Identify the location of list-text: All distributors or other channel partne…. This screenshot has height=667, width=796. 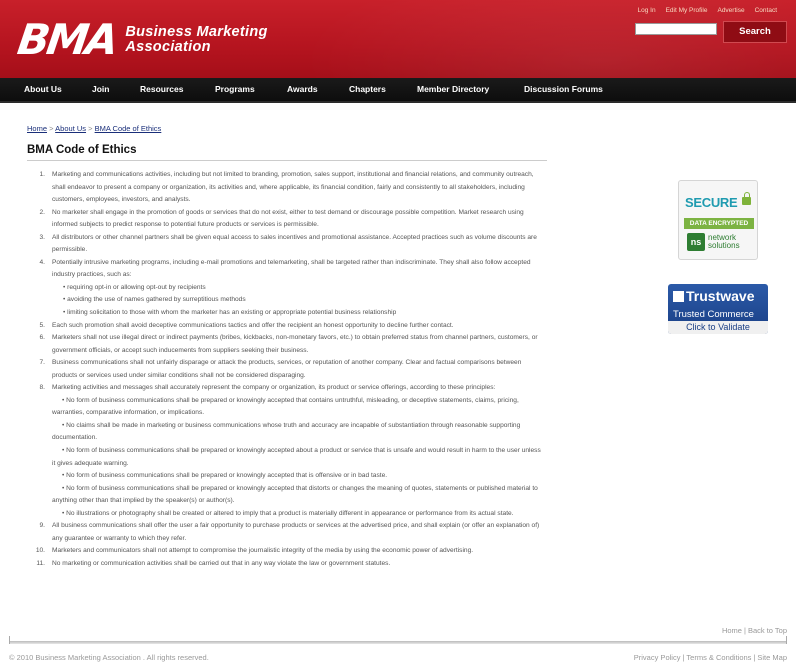
(294, 243).